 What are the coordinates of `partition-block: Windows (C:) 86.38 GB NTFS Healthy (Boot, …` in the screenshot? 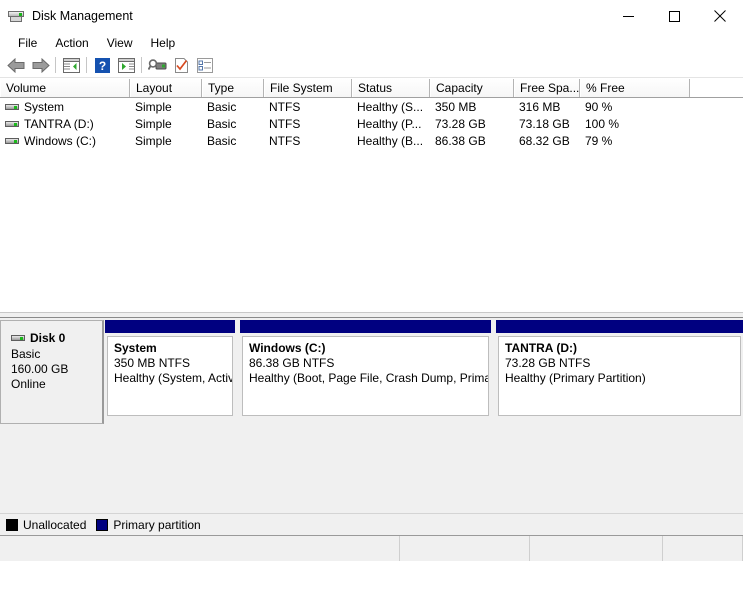 It's located at (367, 372).